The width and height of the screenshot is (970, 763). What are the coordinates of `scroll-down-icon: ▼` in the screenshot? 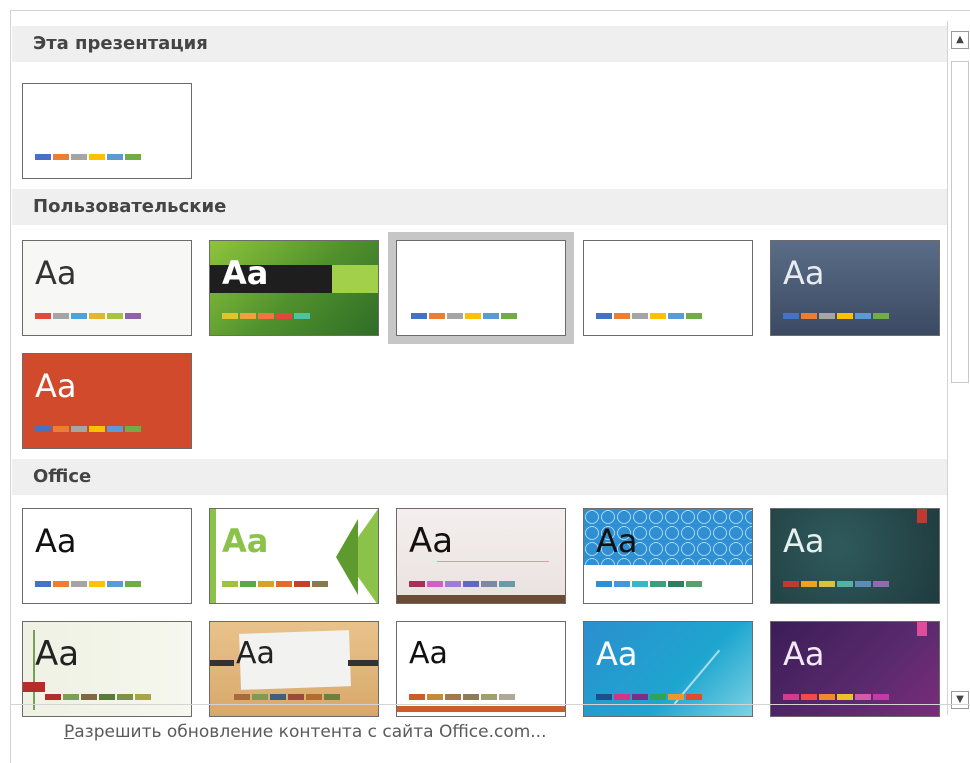 It's located at (960, 700).